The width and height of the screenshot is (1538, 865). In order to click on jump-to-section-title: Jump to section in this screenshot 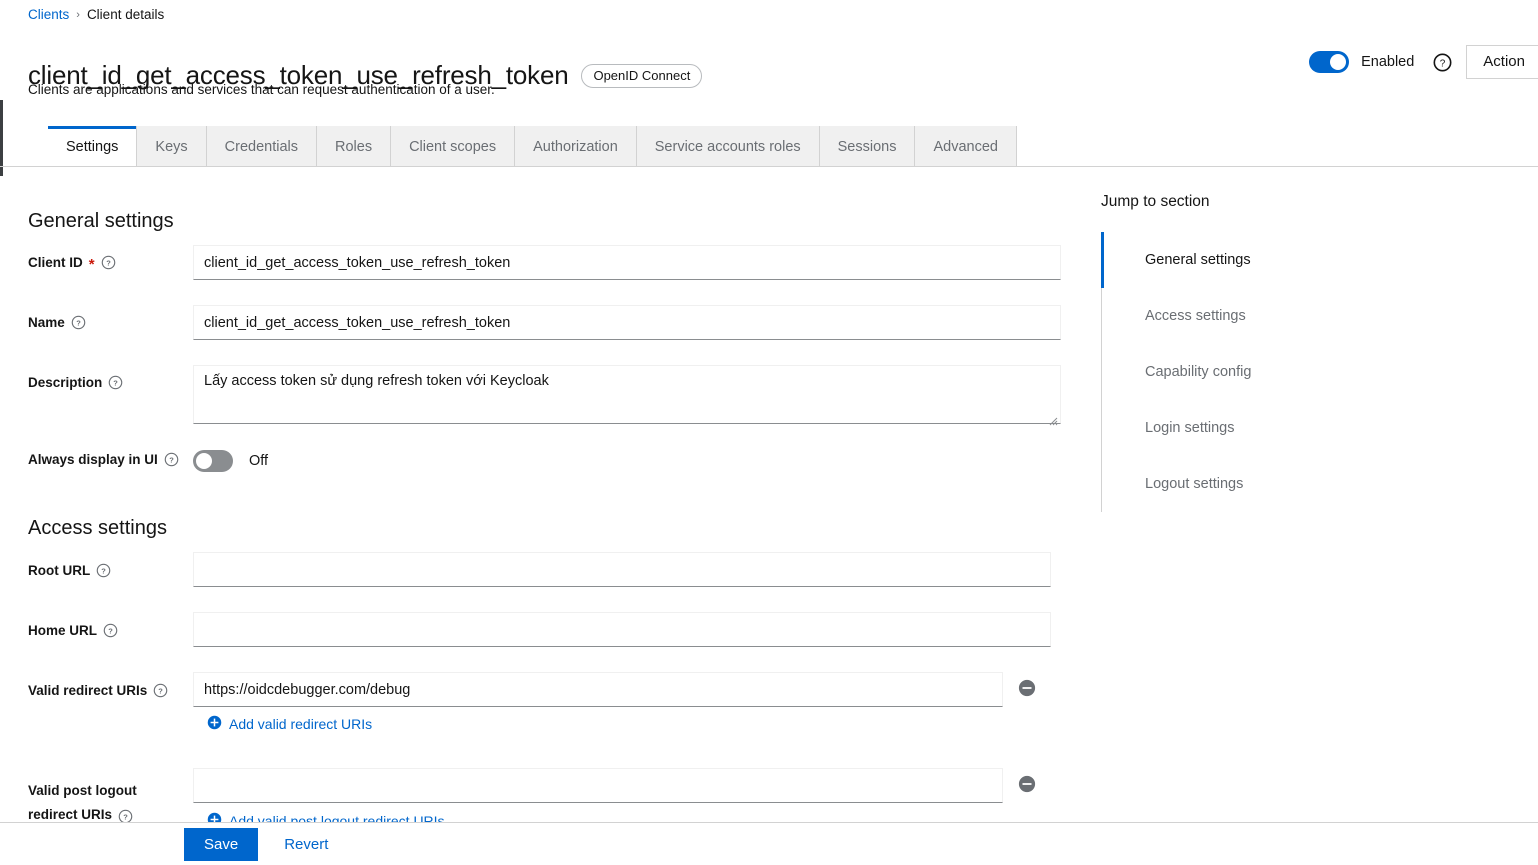, I will do `click(1155, 201)`.